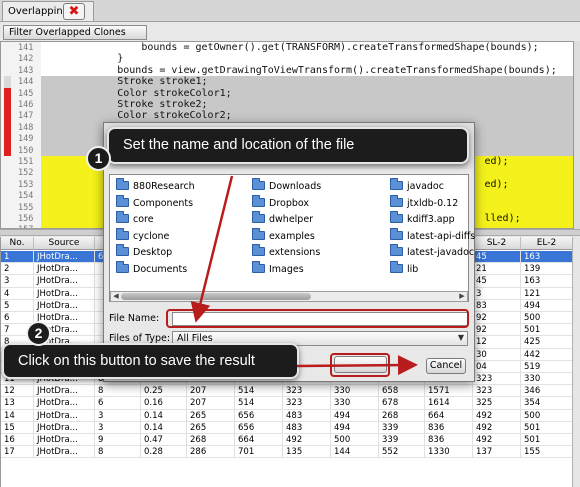 This screenshot has height=487, width=580. What do you see at coordinates (211, 415) in the screenshot?
I see `table-cell: 265` at bounding box center [211, 415].